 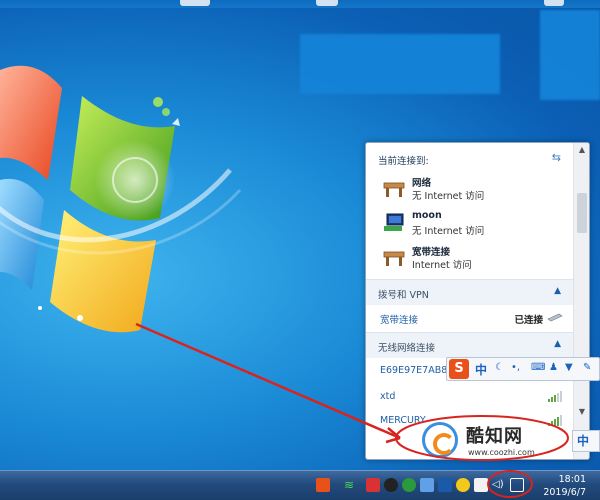 I want to click on wifi-tray-icon: ≋, so click(x=351, y=485).